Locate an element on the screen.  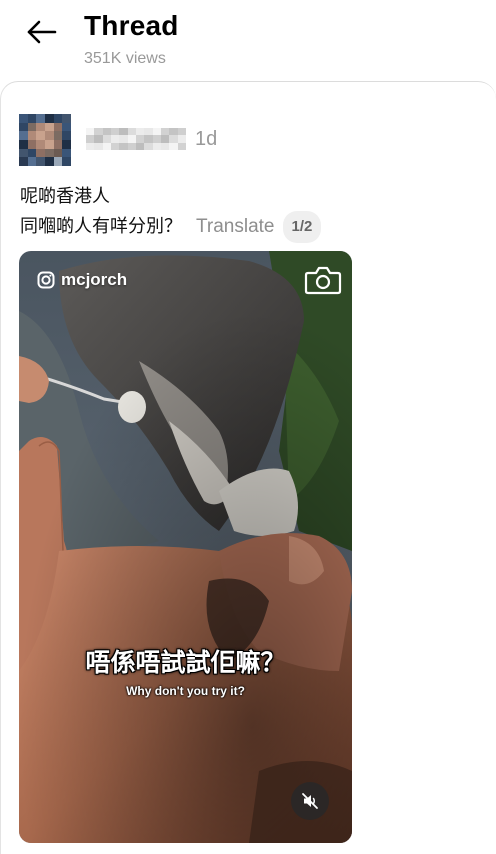
back-button is located at coordinates (42, 34).